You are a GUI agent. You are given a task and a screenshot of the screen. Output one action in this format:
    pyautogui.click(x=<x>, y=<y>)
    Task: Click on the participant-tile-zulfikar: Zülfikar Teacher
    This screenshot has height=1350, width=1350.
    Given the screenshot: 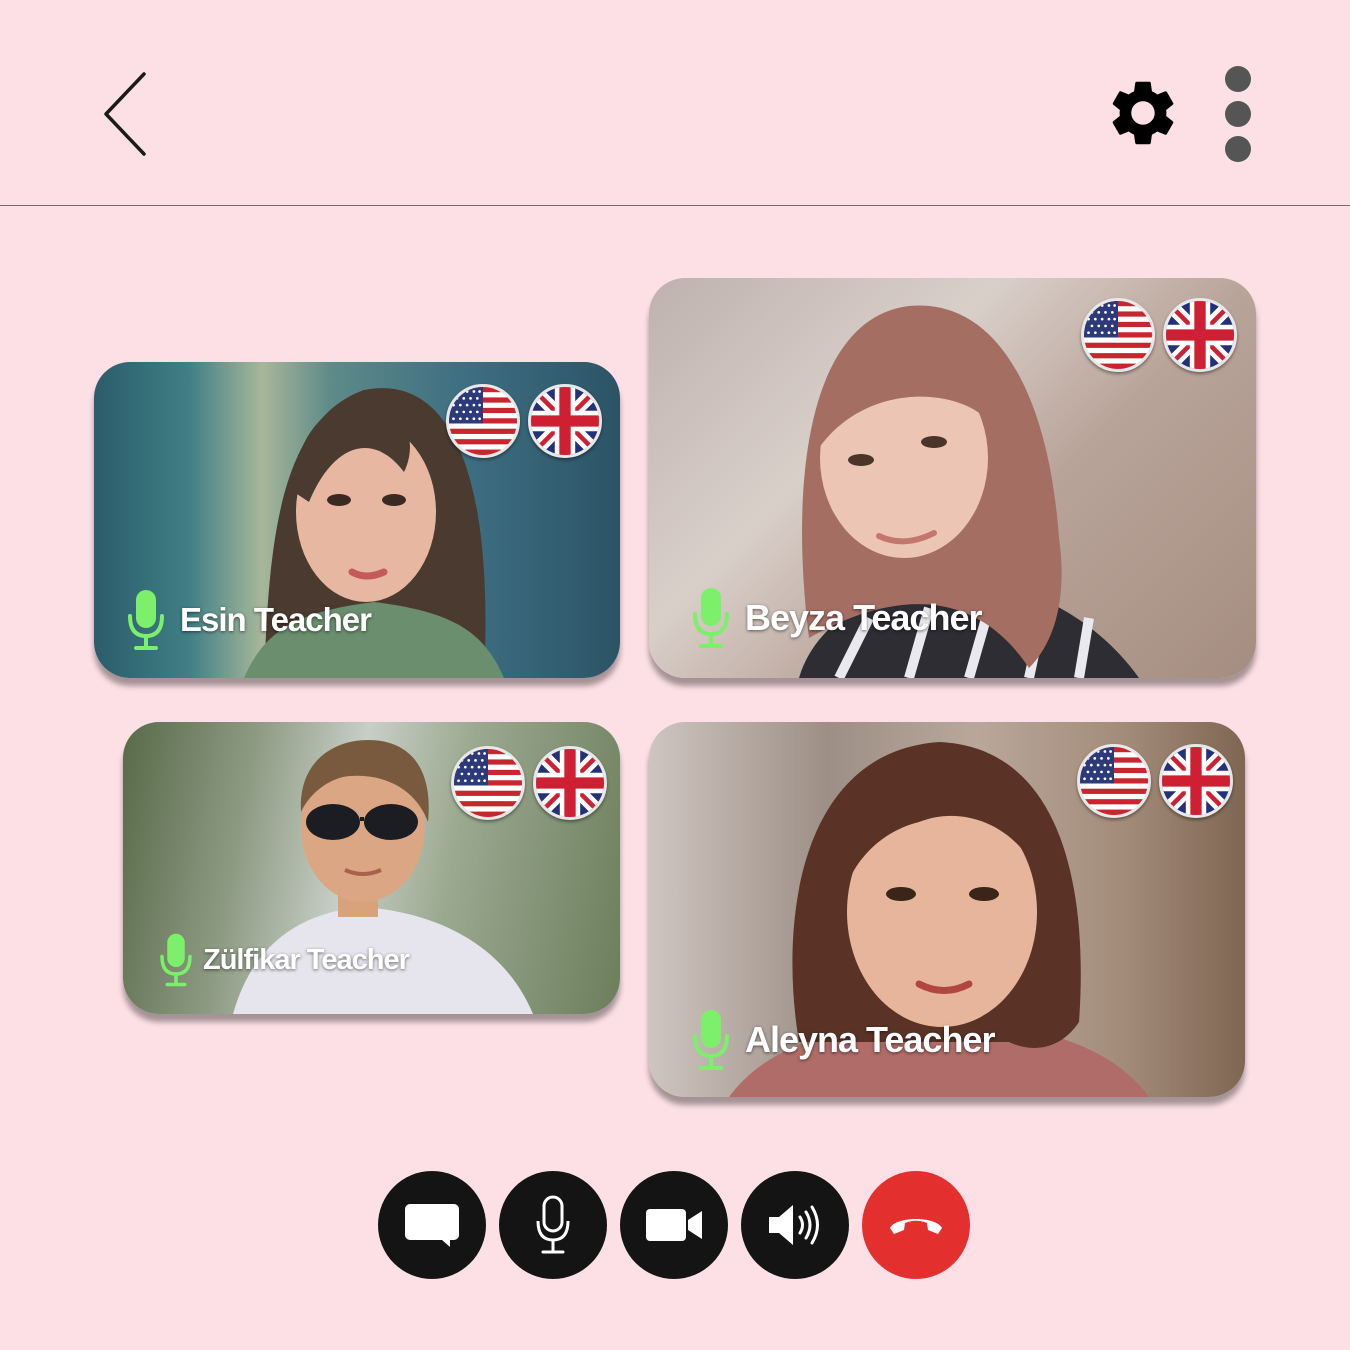 What is the action you would take?
    pyautogui.click(x=371, y=868)
    